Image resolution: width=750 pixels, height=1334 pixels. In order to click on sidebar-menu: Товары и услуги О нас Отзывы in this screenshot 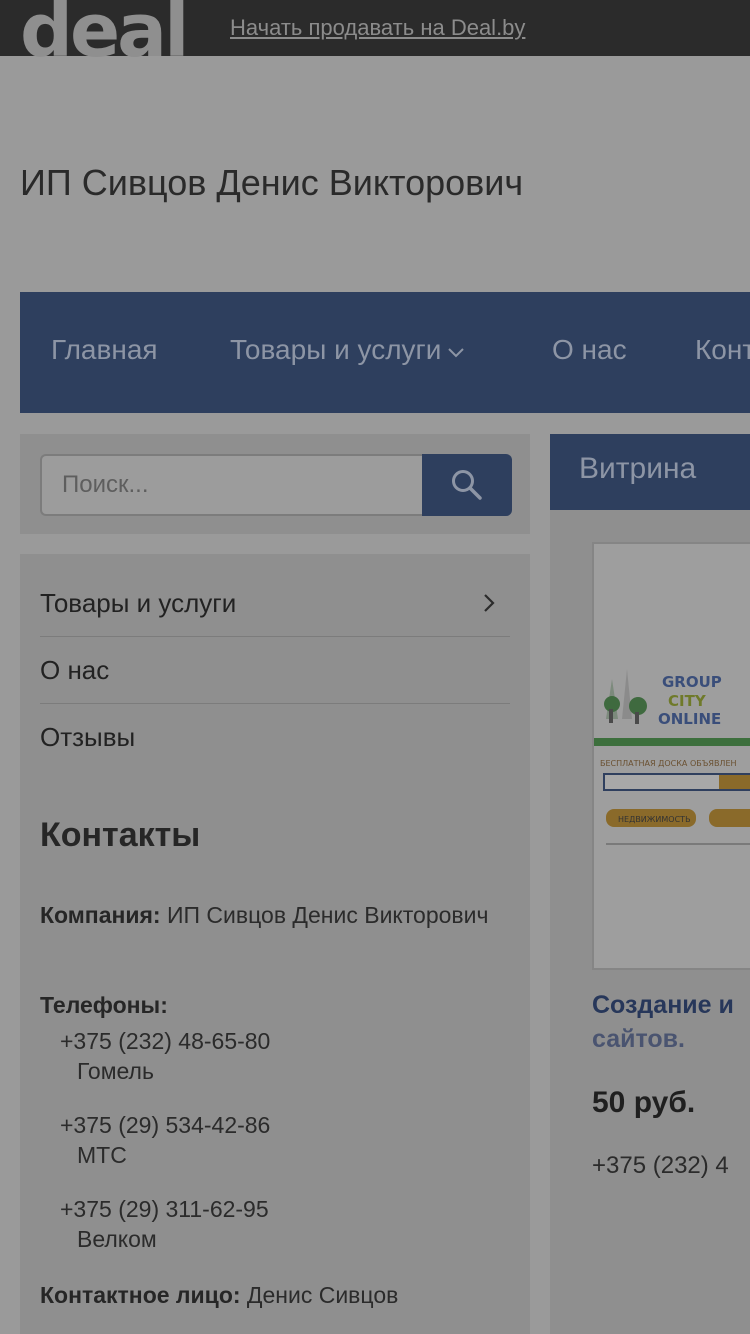, I will do `click(275, 662)`.